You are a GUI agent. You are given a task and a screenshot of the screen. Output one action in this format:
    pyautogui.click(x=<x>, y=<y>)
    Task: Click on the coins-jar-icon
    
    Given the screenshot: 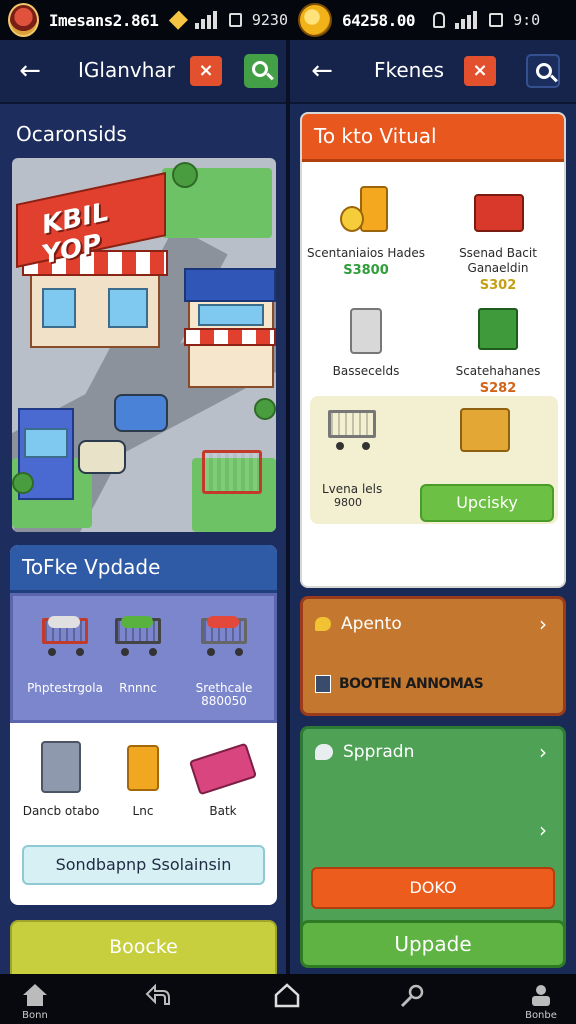 What is the action you would take?
    pyautogui.click(x=366, y=213)
    